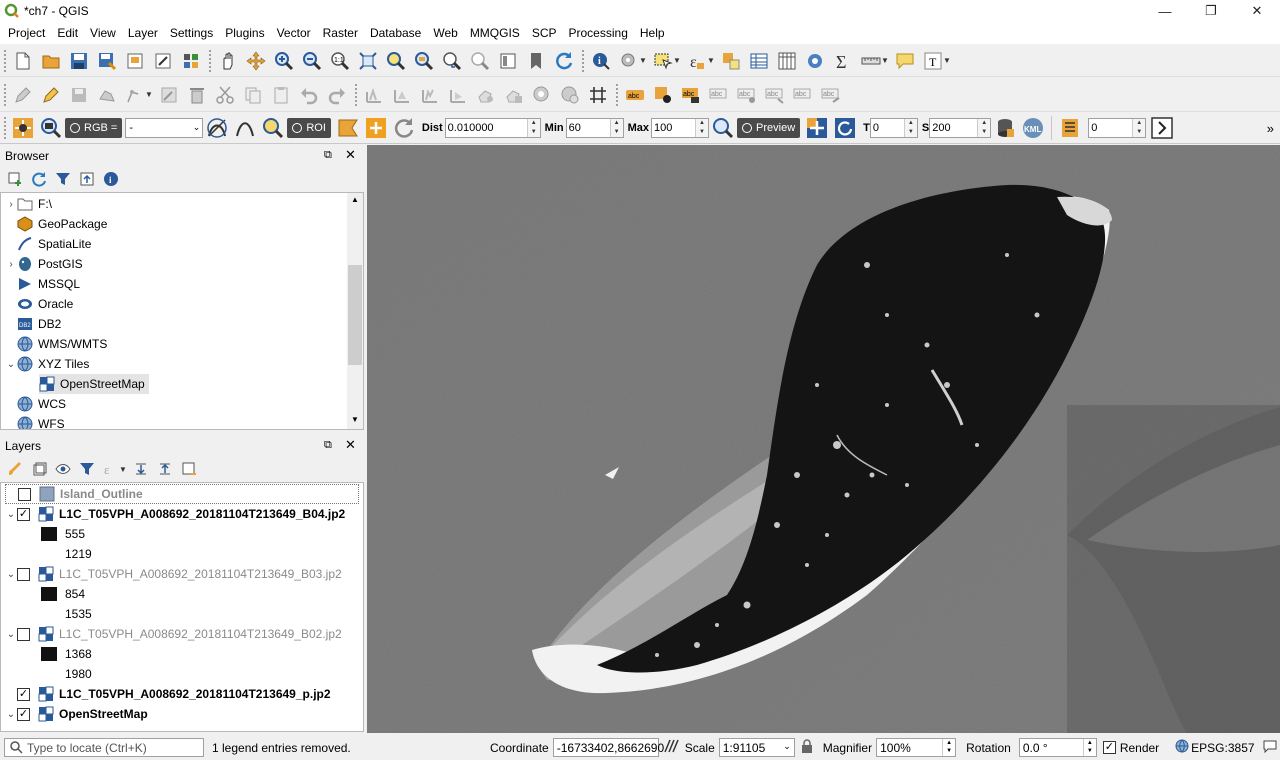 This screenshot has height=760, width=1280. I want to click on close-panel-icon: ✕, so click(350, 155).